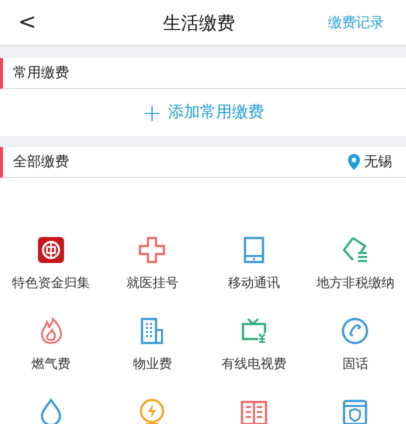  What do you see at coordinates (152, 250) in the screenshot?
I see `medical-cross-icon` at bounding box center [152, 250].